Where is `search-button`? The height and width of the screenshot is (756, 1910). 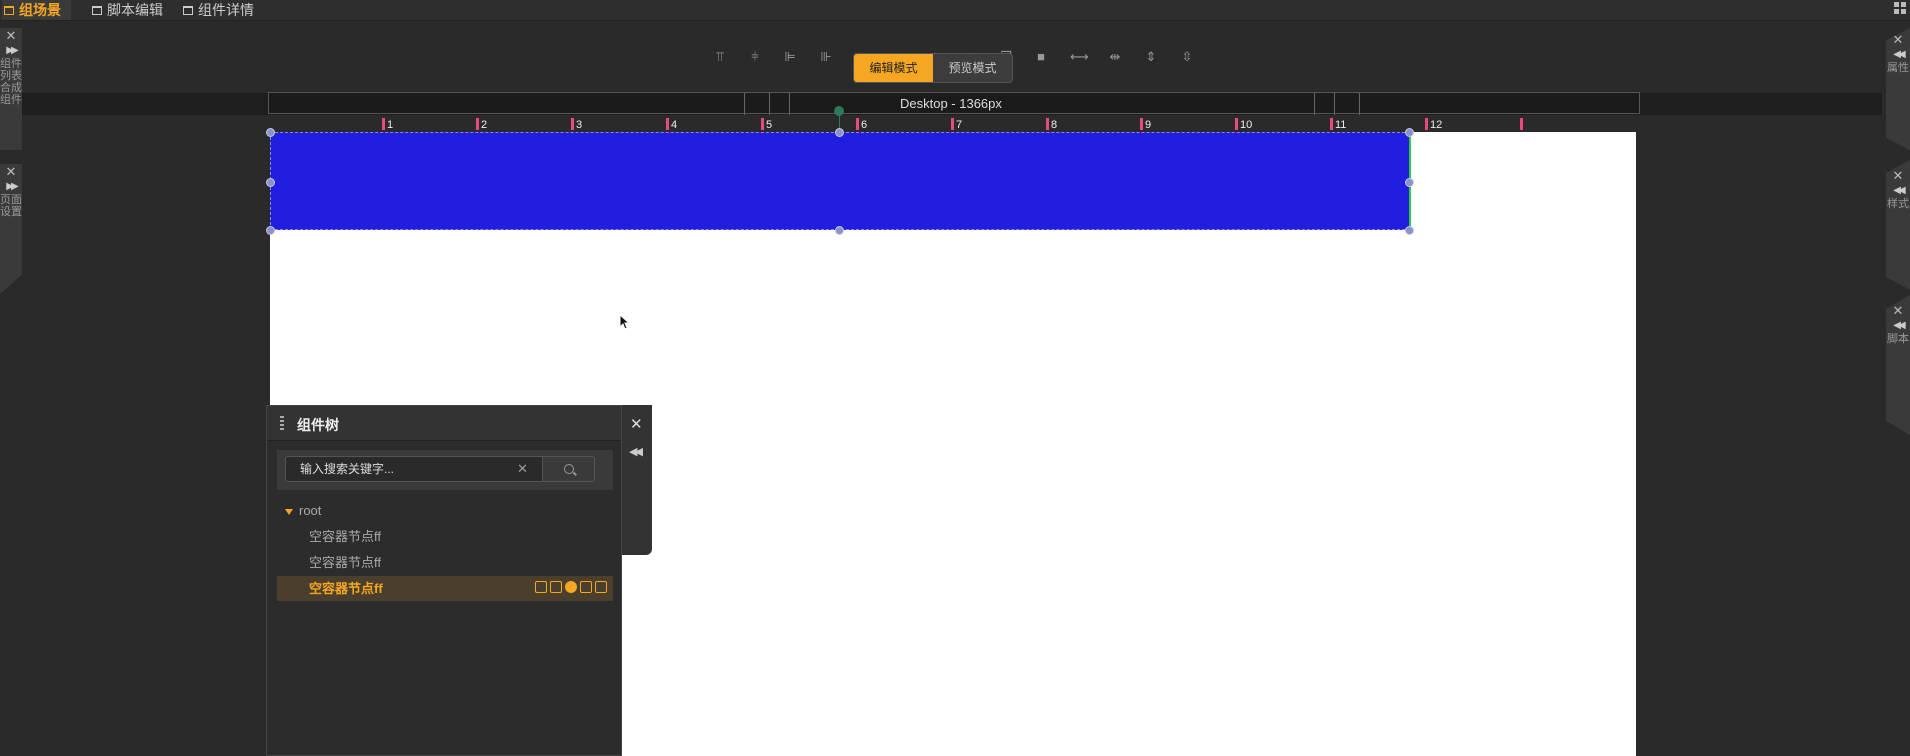
search-button is located at coordinates (569, 469).